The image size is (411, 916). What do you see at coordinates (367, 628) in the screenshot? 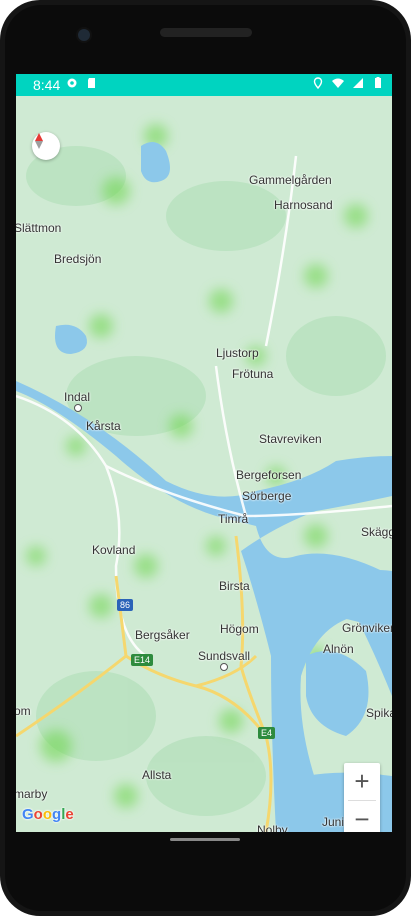
I see `place-label-gronviken: Grönviken` at bounding box center [367, 628].